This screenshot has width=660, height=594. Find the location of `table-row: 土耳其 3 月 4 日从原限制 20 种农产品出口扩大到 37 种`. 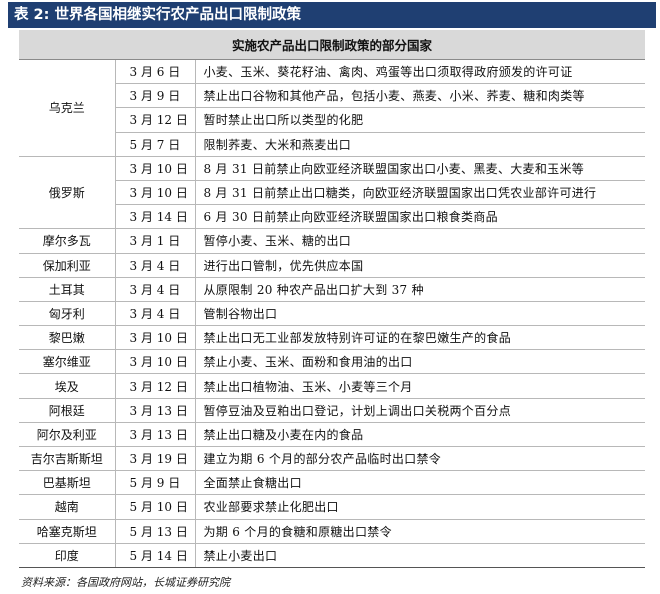

table-row: 土耳其 3 月 4 日从原限制 20 种农产品出口扩大到 37 种 is located at coordinates (332, 289).